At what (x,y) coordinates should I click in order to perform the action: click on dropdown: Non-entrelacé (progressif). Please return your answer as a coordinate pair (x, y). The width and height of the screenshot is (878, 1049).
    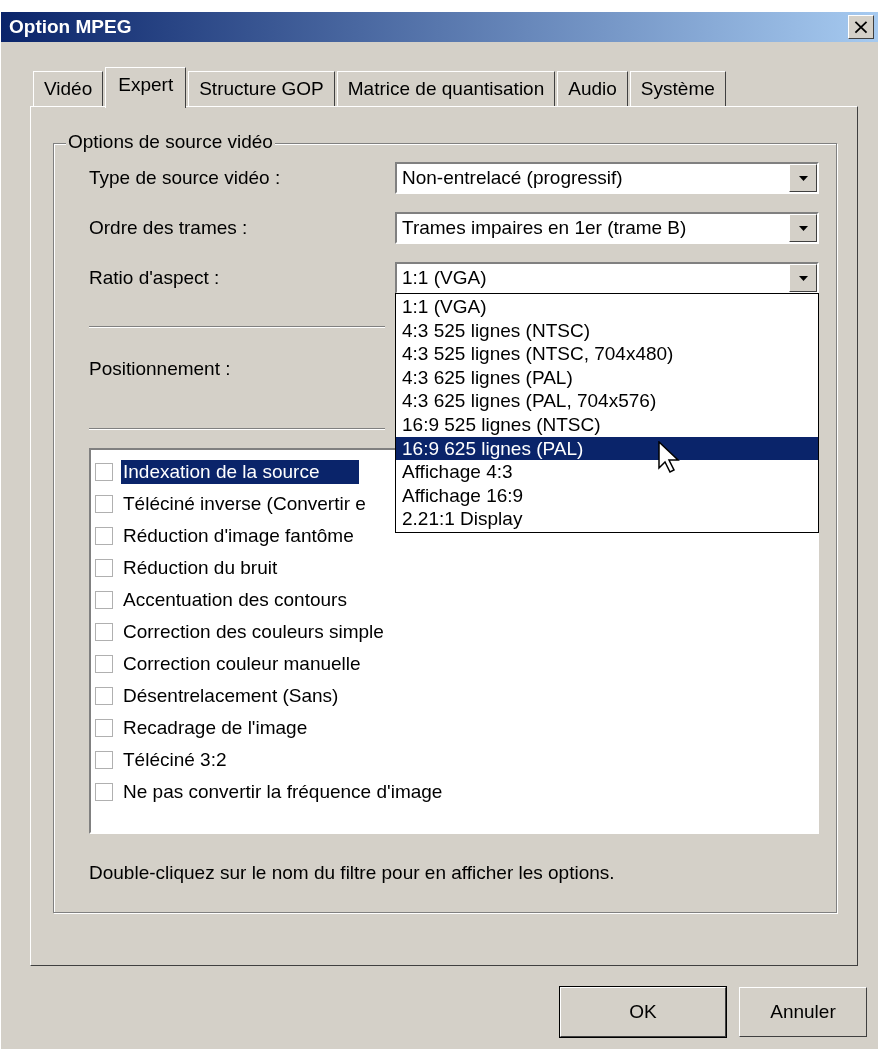
    Looking at the image, I should click on (607, 178).